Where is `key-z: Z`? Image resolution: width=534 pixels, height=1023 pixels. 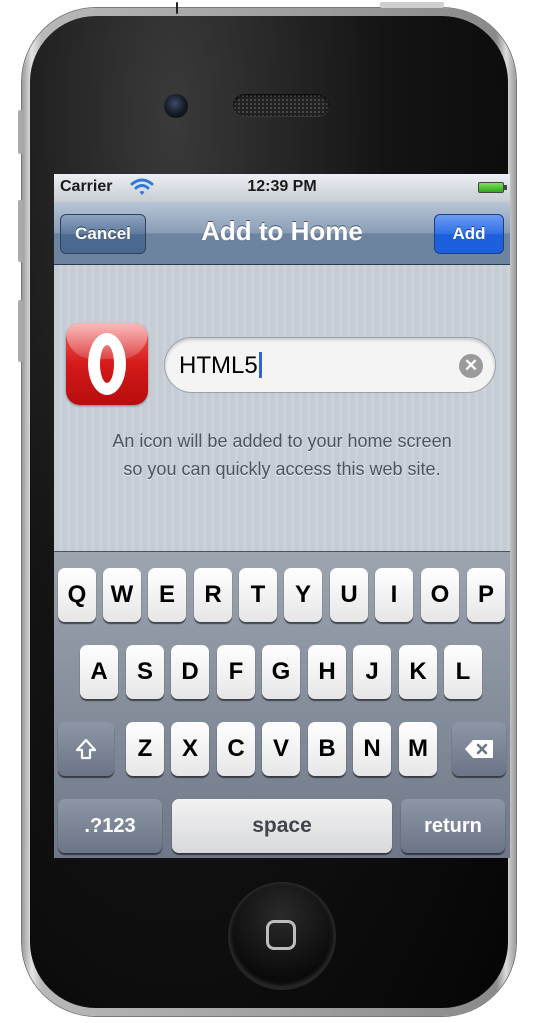
key-z: Z is located at coordinates (145, 749).